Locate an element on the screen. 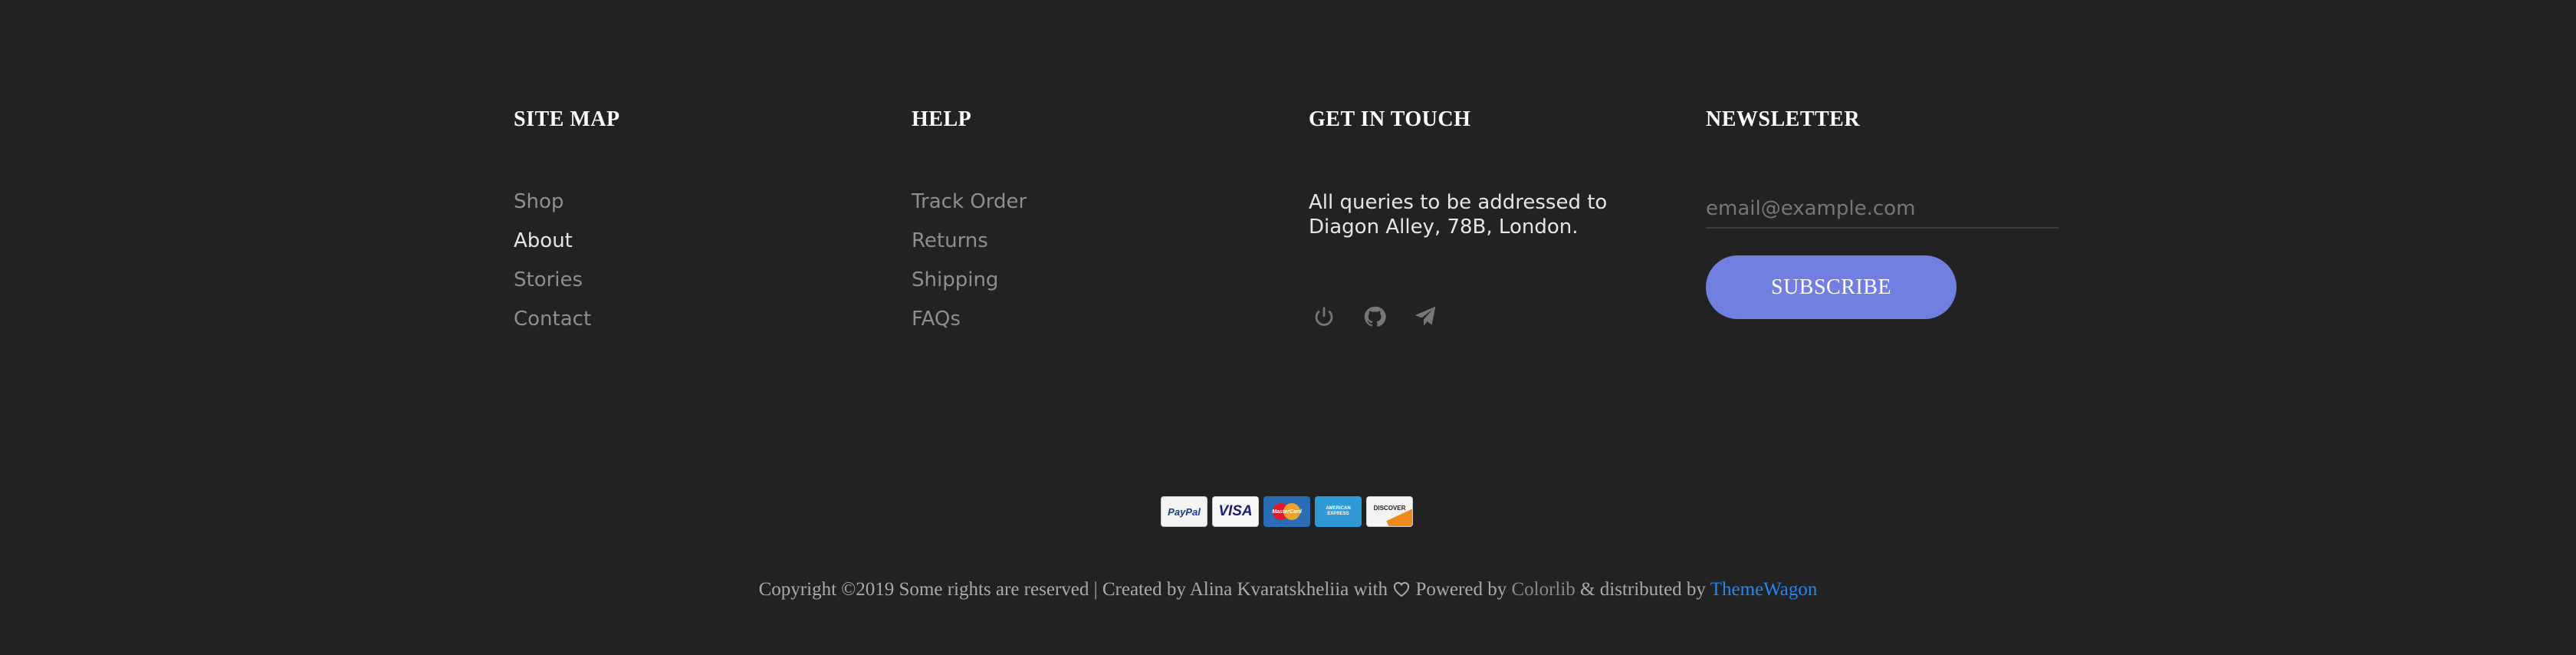 This screenshot has height=655, width=2576. discover-icon: DISCOVER is located at coordinates (1389, 511).